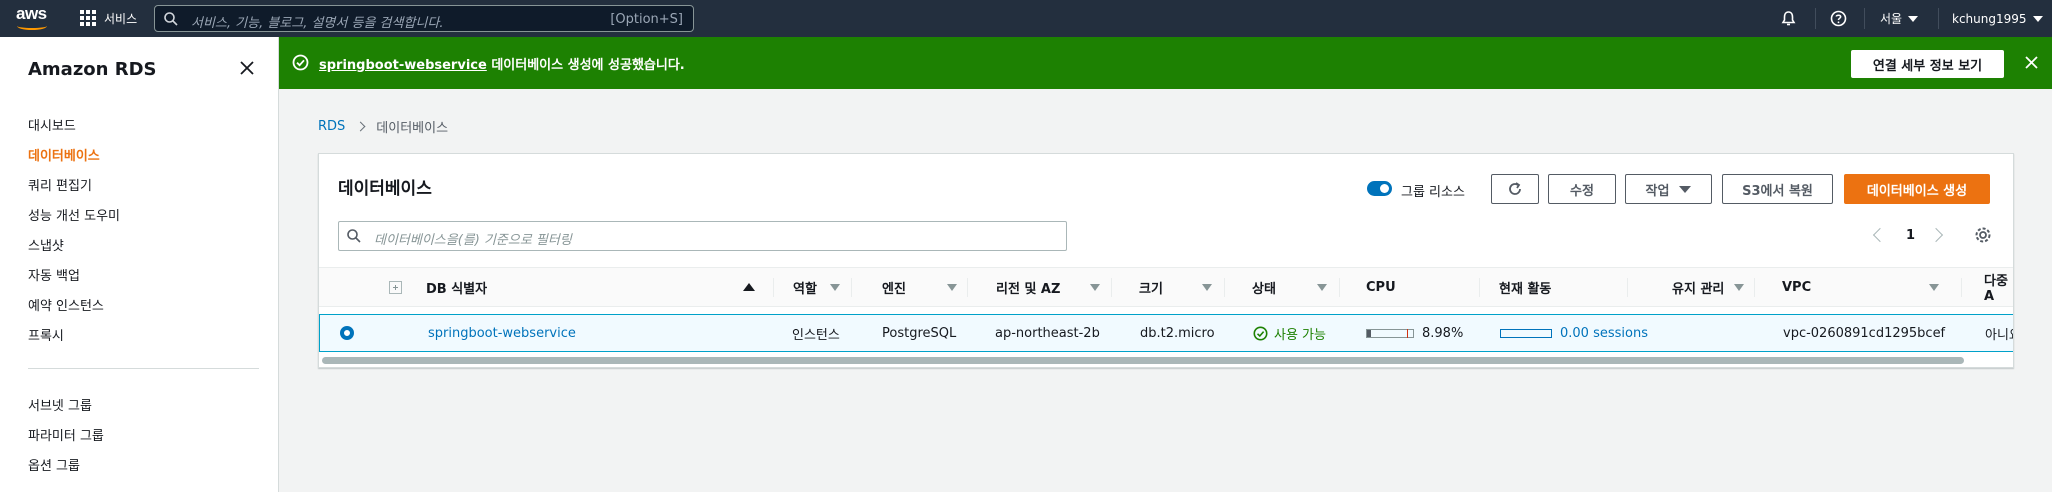  I want to click on flash-db-link: springboot-webservice, so click(403, 65).